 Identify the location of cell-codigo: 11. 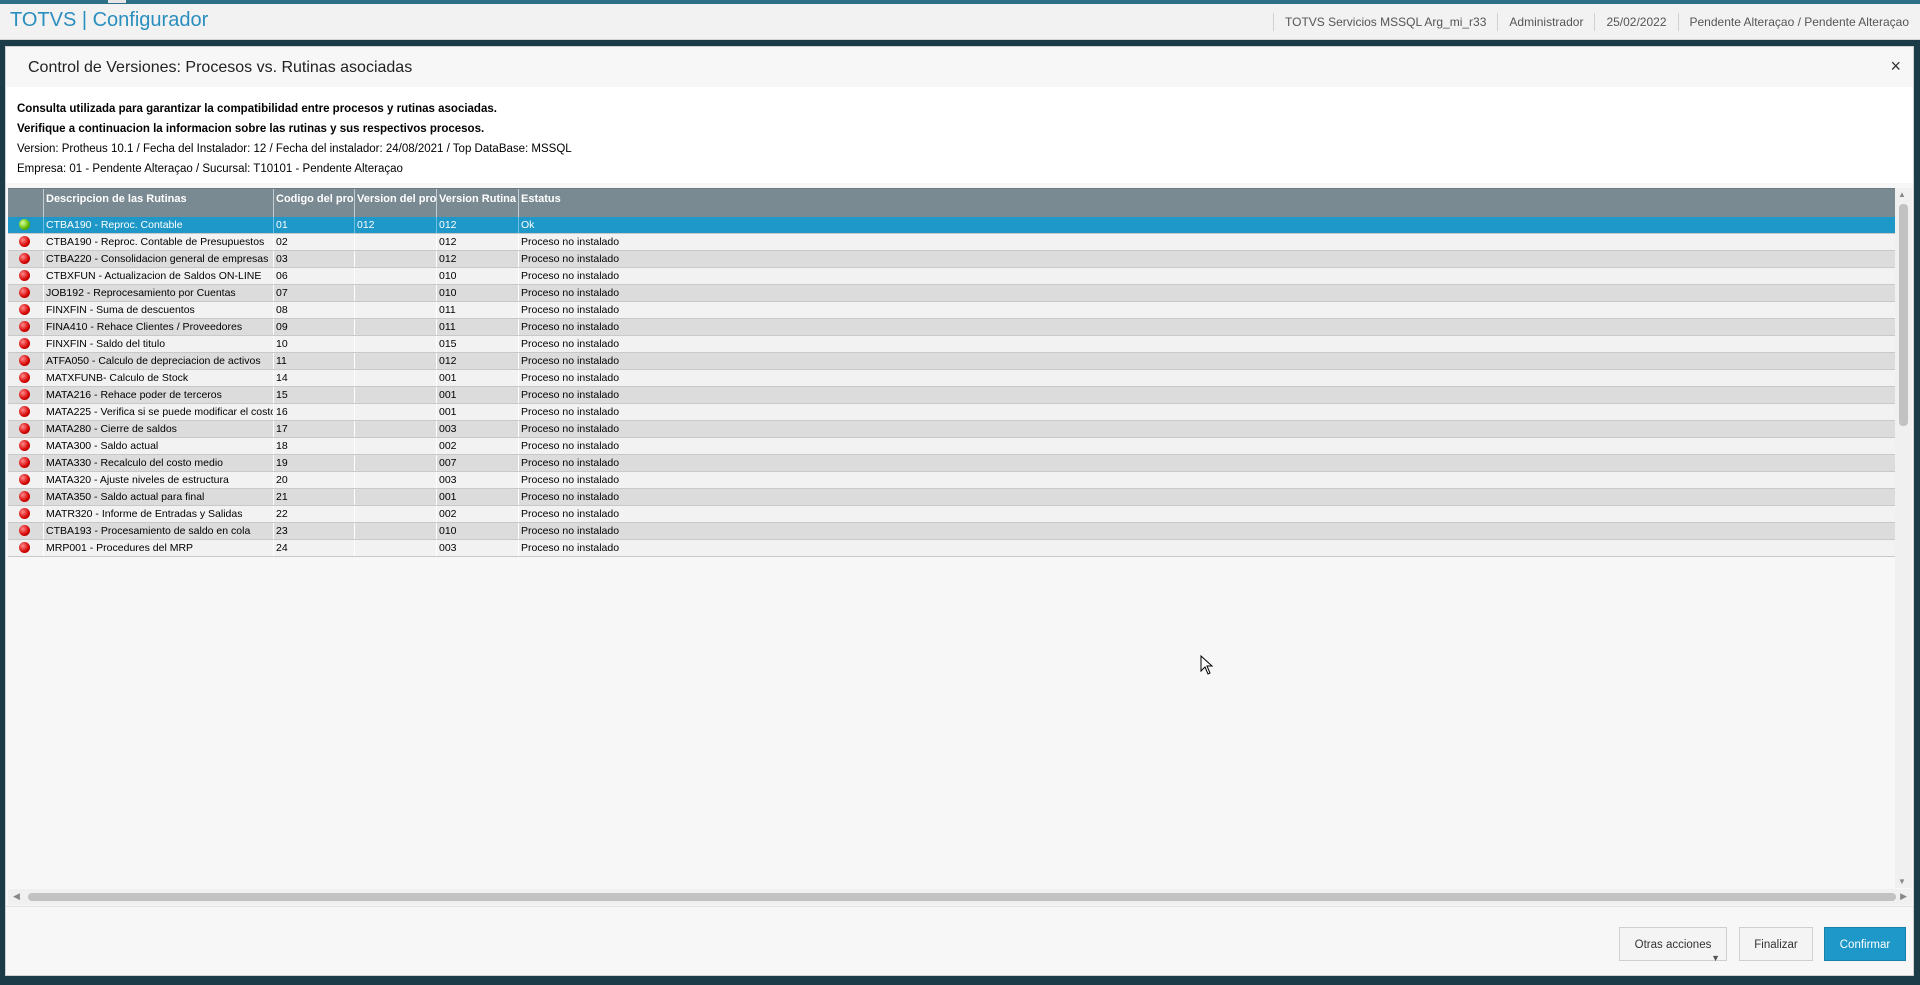
(313, 361).